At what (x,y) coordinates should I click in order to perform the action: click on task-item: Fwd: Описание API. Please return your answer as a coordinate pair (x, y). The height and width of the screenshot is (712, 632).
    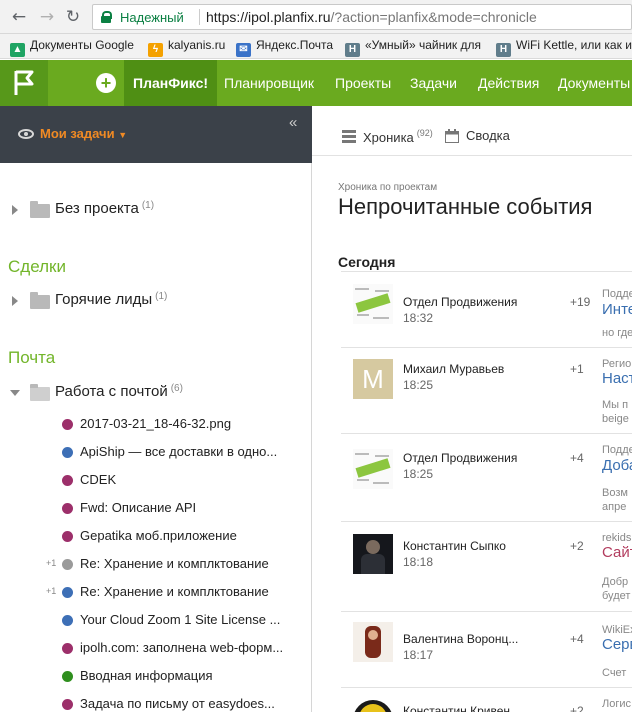
    Looking at the image, I should click on (156, 509).